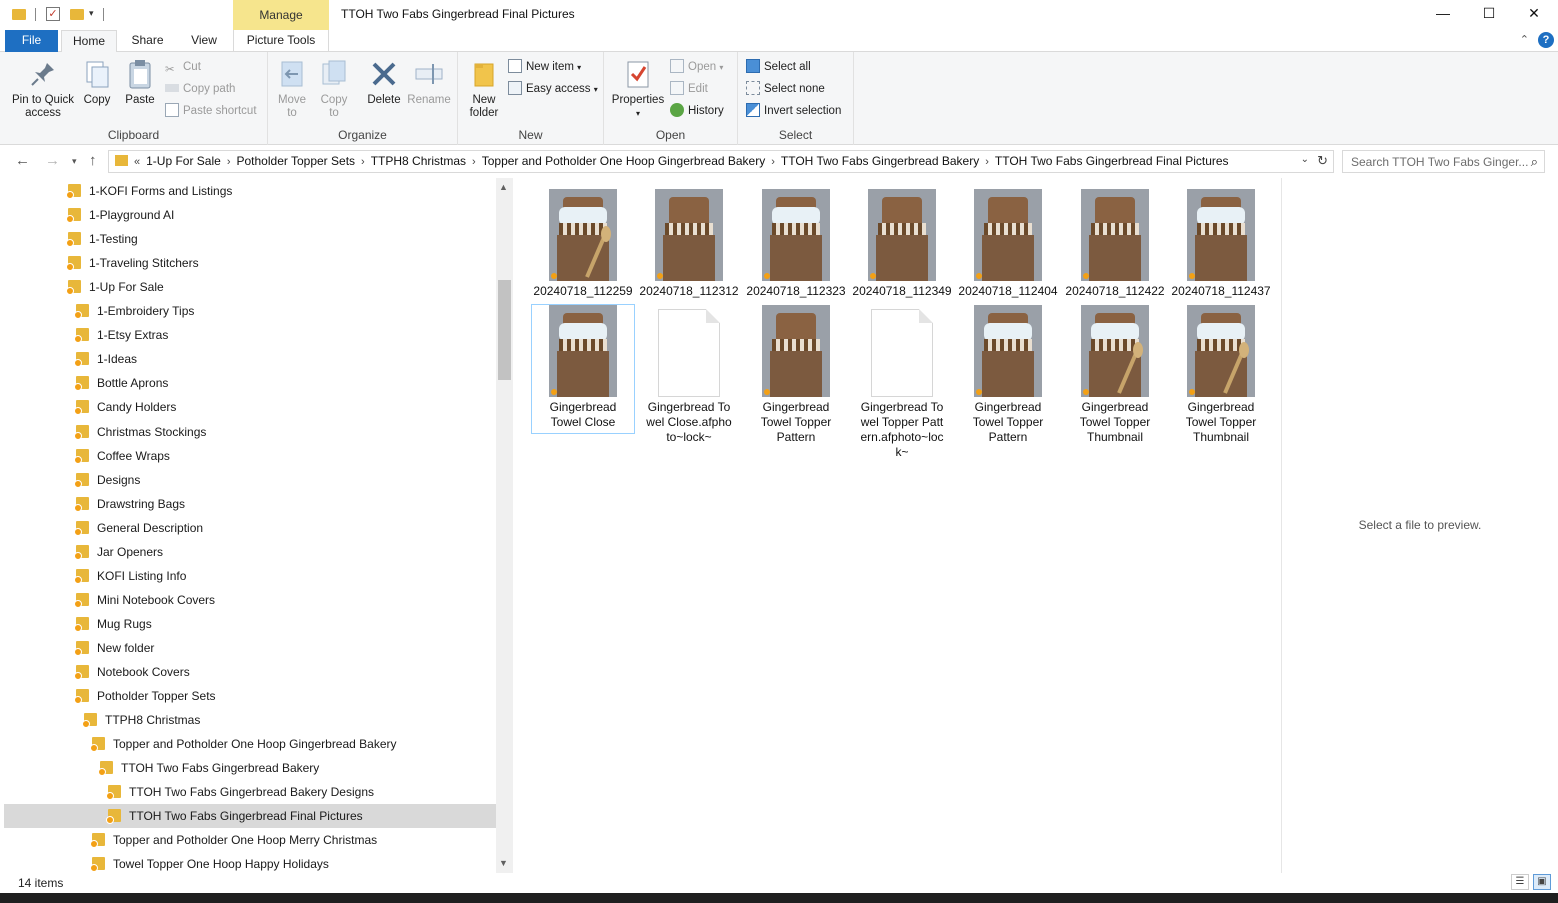 This screenshot has width=1558, height=903. I want to click on tree-item: Christmas Stockings, so click(140, 432).